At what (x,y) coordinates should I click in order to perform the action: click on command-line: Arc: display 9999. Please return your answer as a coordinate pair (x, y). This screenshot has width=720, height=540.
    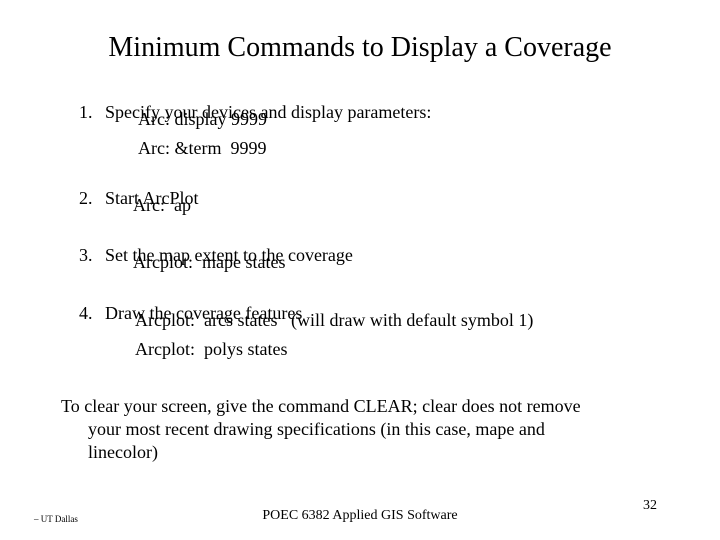
    Looking at the image, I should click on (202, 119).